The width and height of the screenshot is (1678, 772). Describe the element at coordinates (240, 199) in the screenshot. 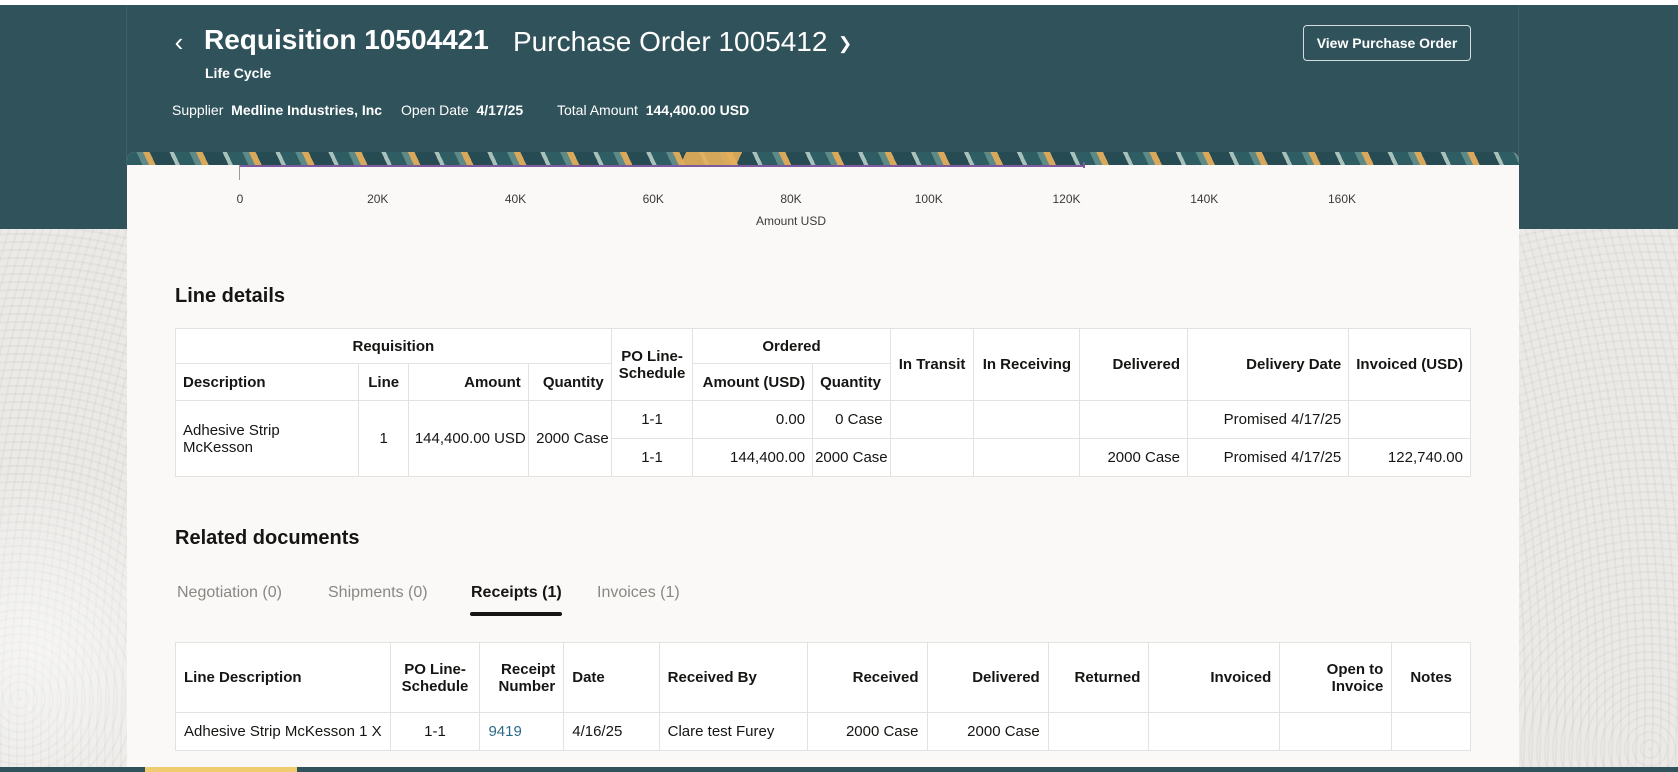

I see `chart-x-tick-label: 0` at that location.